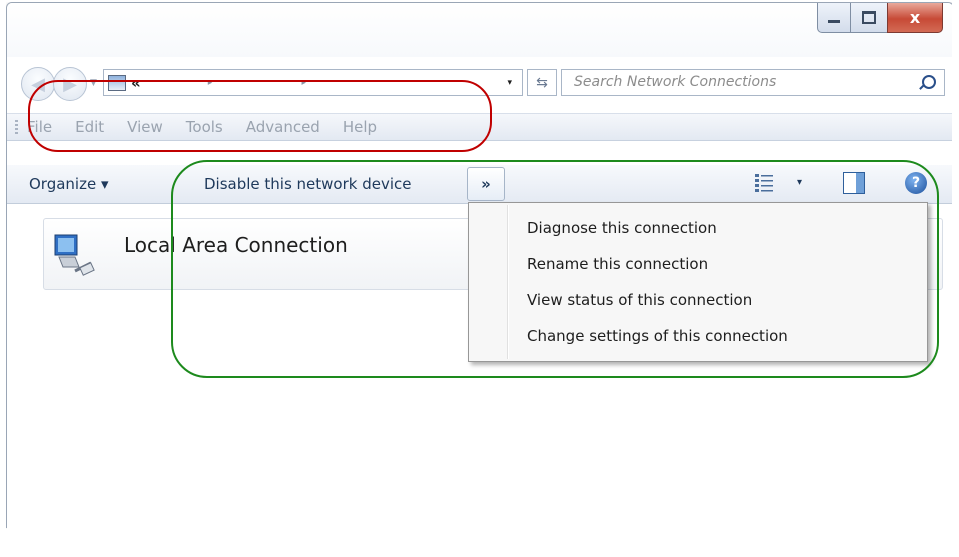  Describe the element at coordinates (236, 245) in the screenshot. I see `connection-name: Local Area Connection` at that location.